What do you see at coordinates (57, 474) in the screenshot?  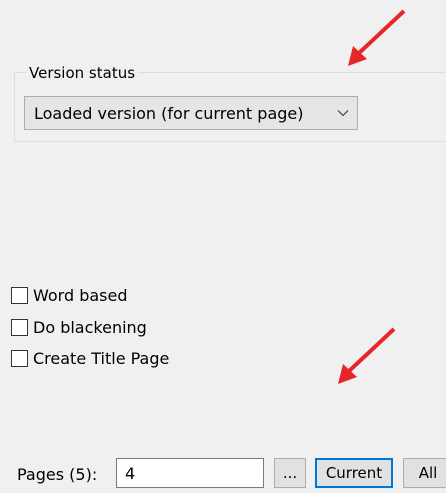 I see `pages-label: Pages (5):` at bounding box center [57, 474].